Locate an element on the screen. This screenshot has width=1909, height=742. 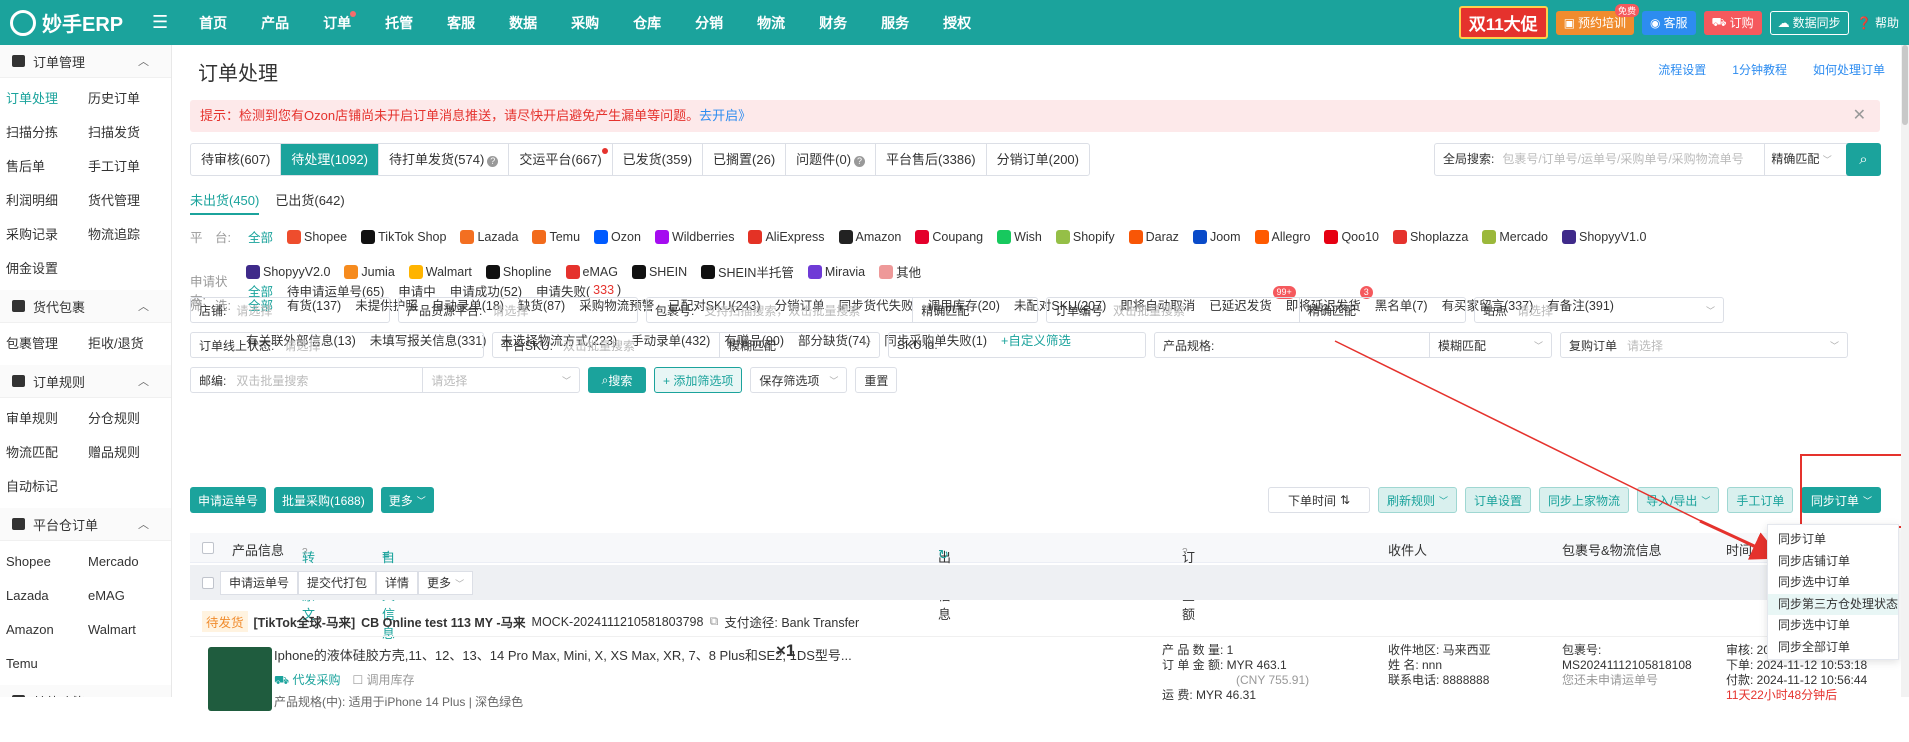
search-icon-button: ⌕ is located at coordinates (1863, 159).